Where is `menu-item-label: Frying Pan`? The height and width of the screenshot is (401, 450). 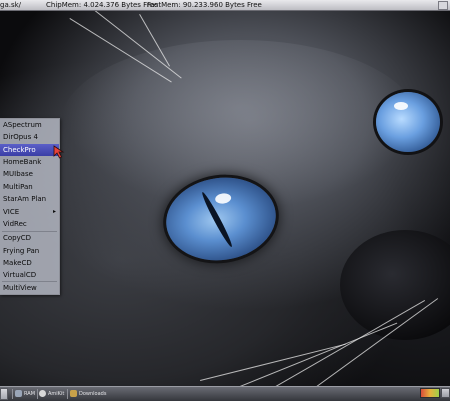 menu-item-label: Frying Pan is located at coordinates (21, 251).